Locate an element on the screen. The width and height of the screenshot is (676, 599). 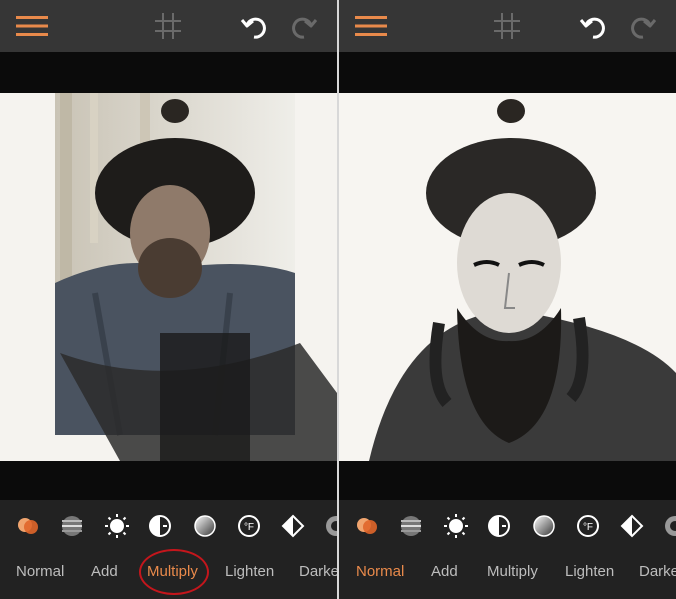
blend-toolbar: °F Normal Add Multiply Lighten Darke is located at coordinates (507, 549).